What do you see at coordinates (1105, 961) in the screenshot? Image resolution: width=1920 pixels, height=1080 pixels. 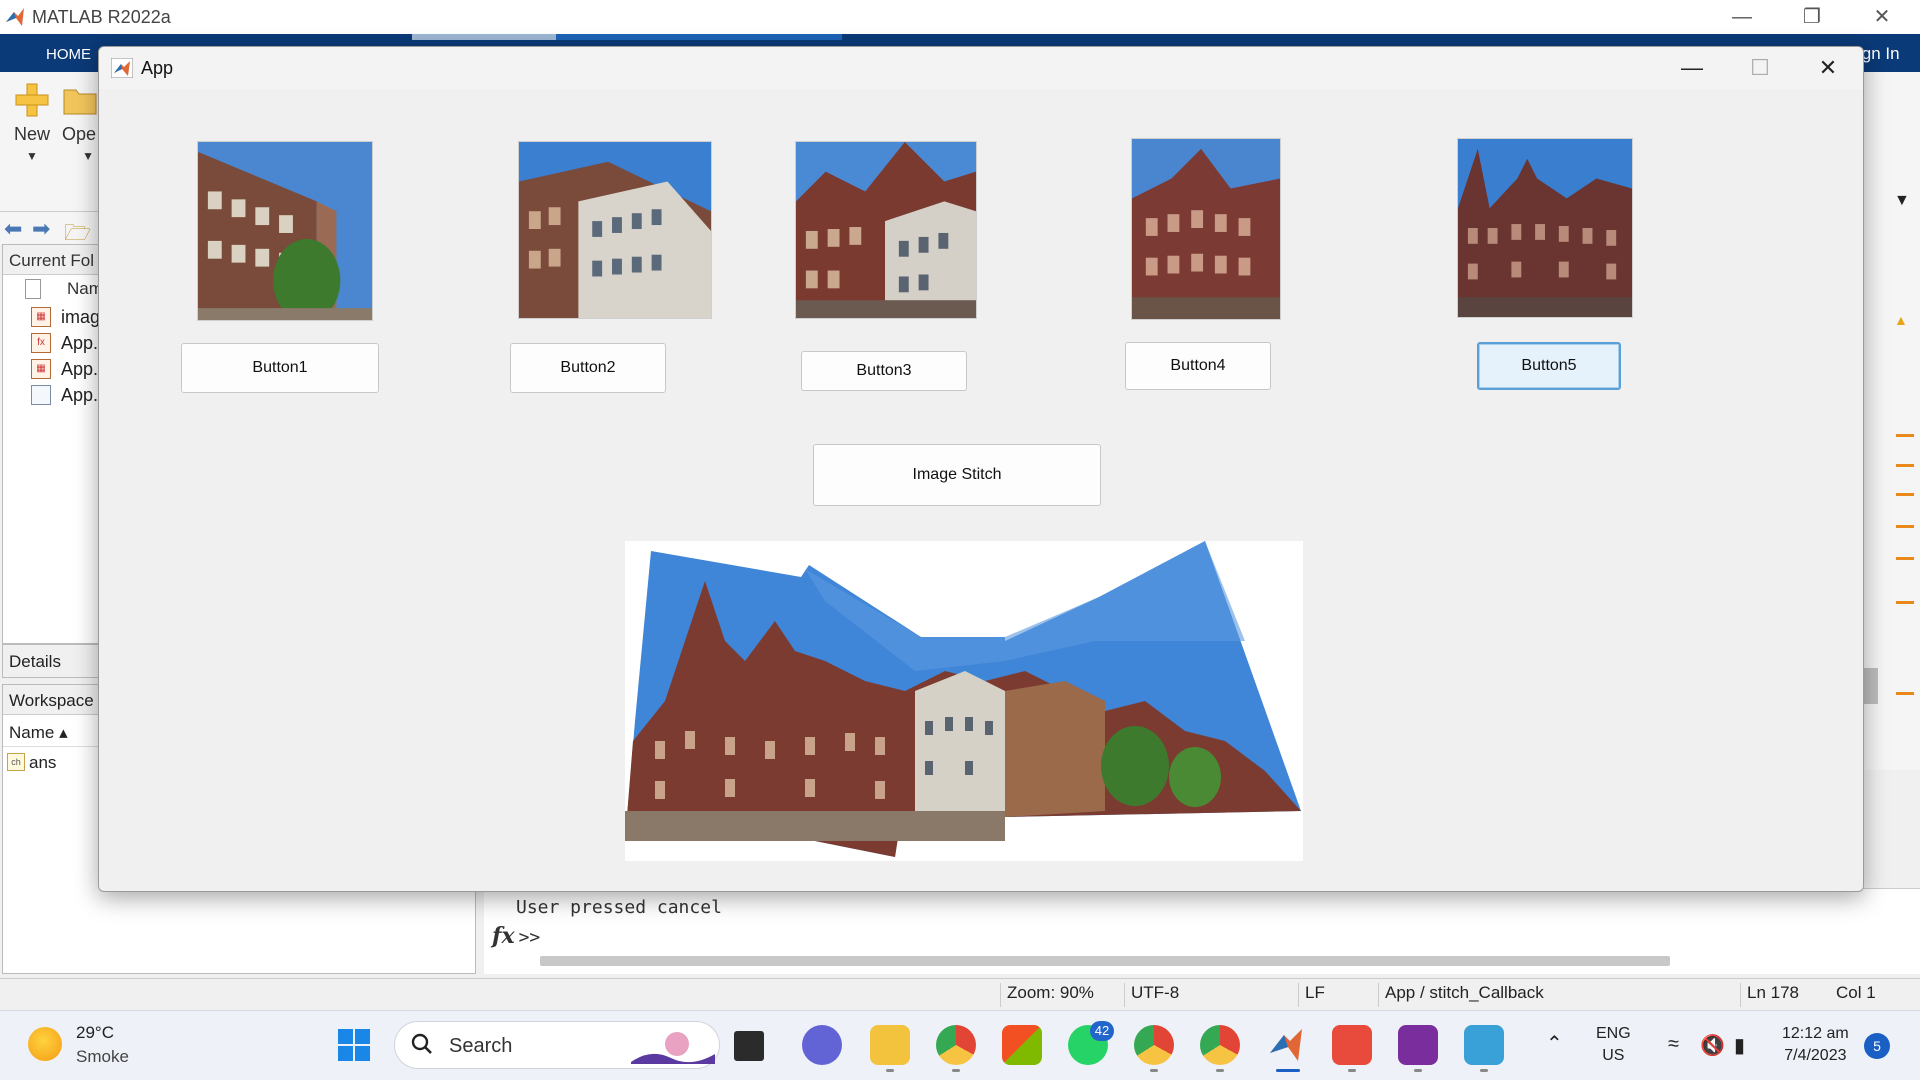 I see `horizontal-scrollbar` at bounding box center [1105, 961].